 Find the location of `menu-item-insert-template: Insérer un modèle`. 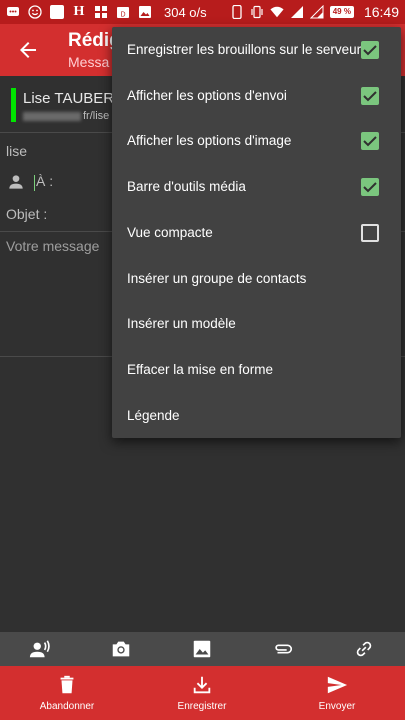

menu-item-insert-template: Insérer un modèle is located at coordinates (256, 323).